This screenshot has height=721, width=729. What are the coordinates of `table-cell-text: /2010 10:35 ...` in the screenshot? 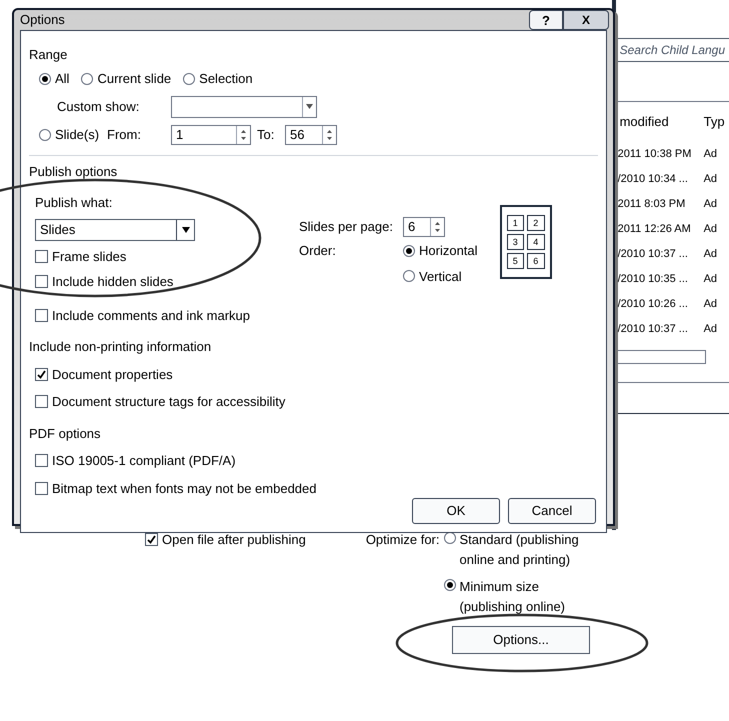 It's located at (652, 280).